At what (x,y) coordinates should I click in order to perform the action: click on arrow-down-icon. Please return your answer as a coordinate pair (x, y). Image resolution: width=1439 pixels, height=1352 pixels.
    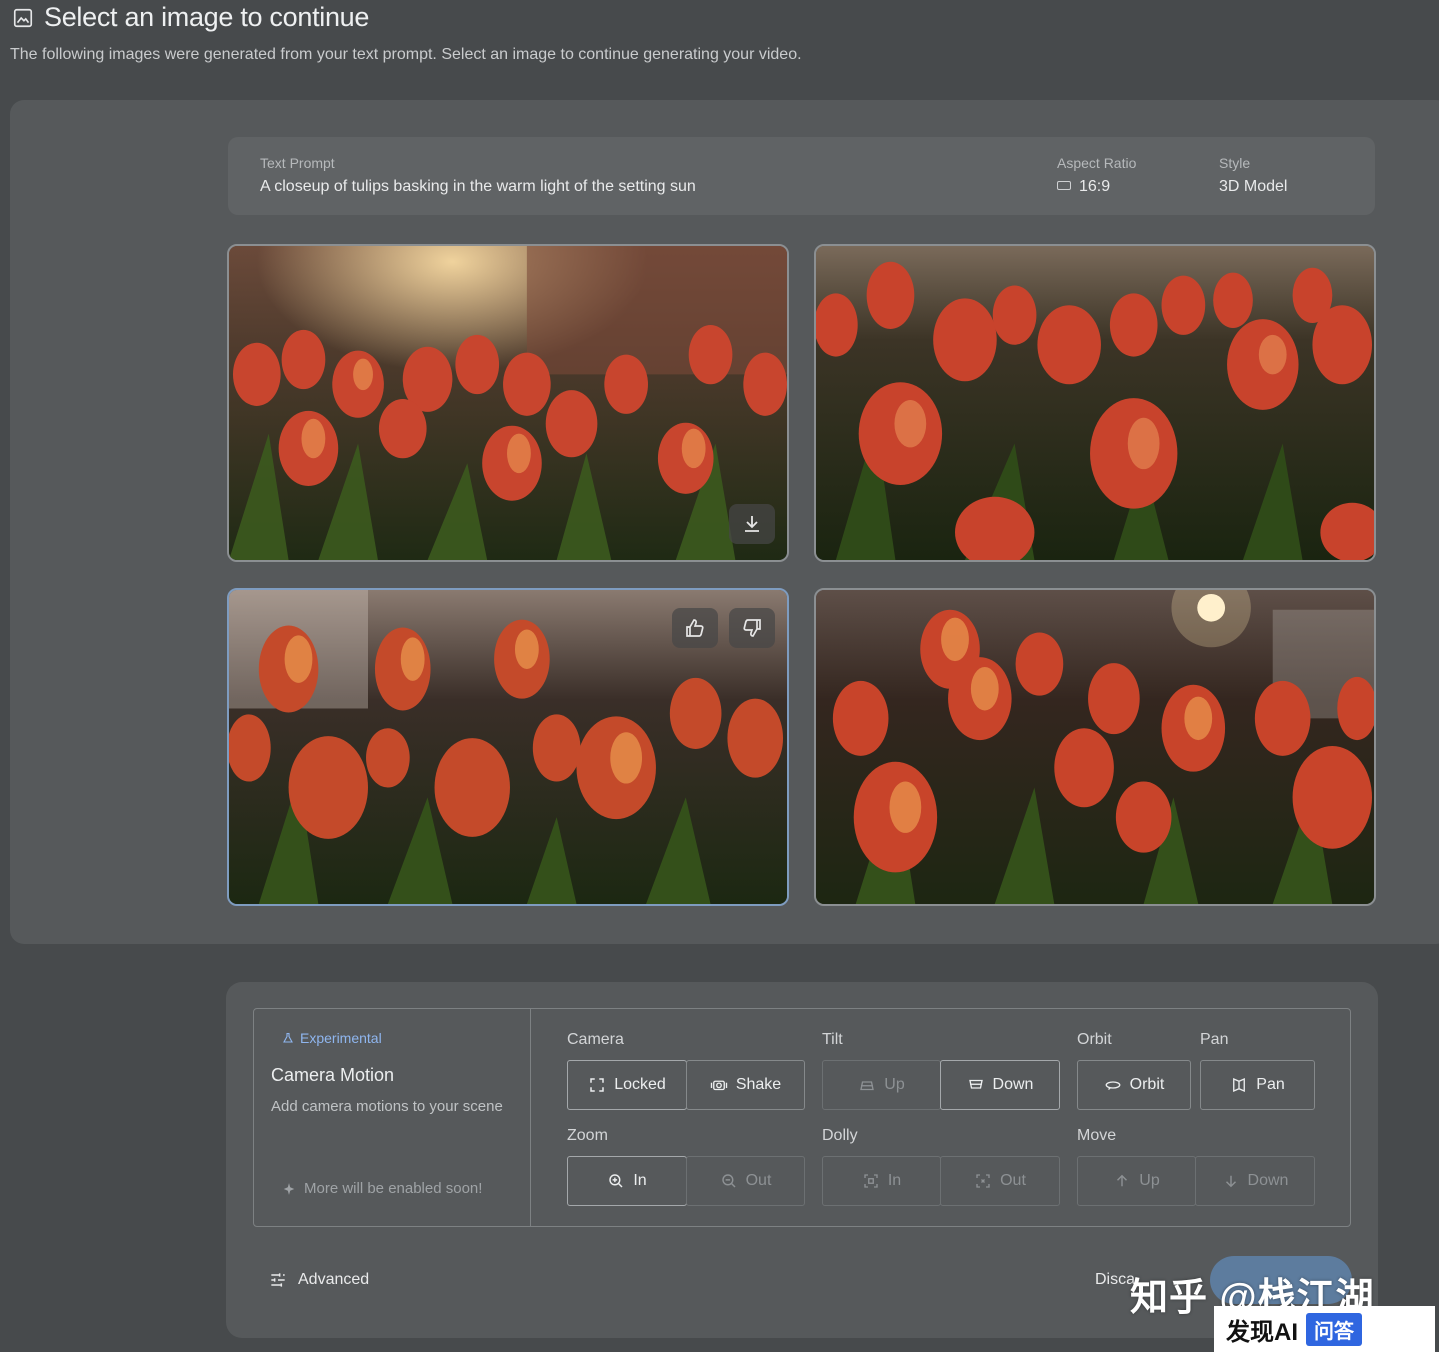
    Looking at the image, I should click on (1230, 1181).